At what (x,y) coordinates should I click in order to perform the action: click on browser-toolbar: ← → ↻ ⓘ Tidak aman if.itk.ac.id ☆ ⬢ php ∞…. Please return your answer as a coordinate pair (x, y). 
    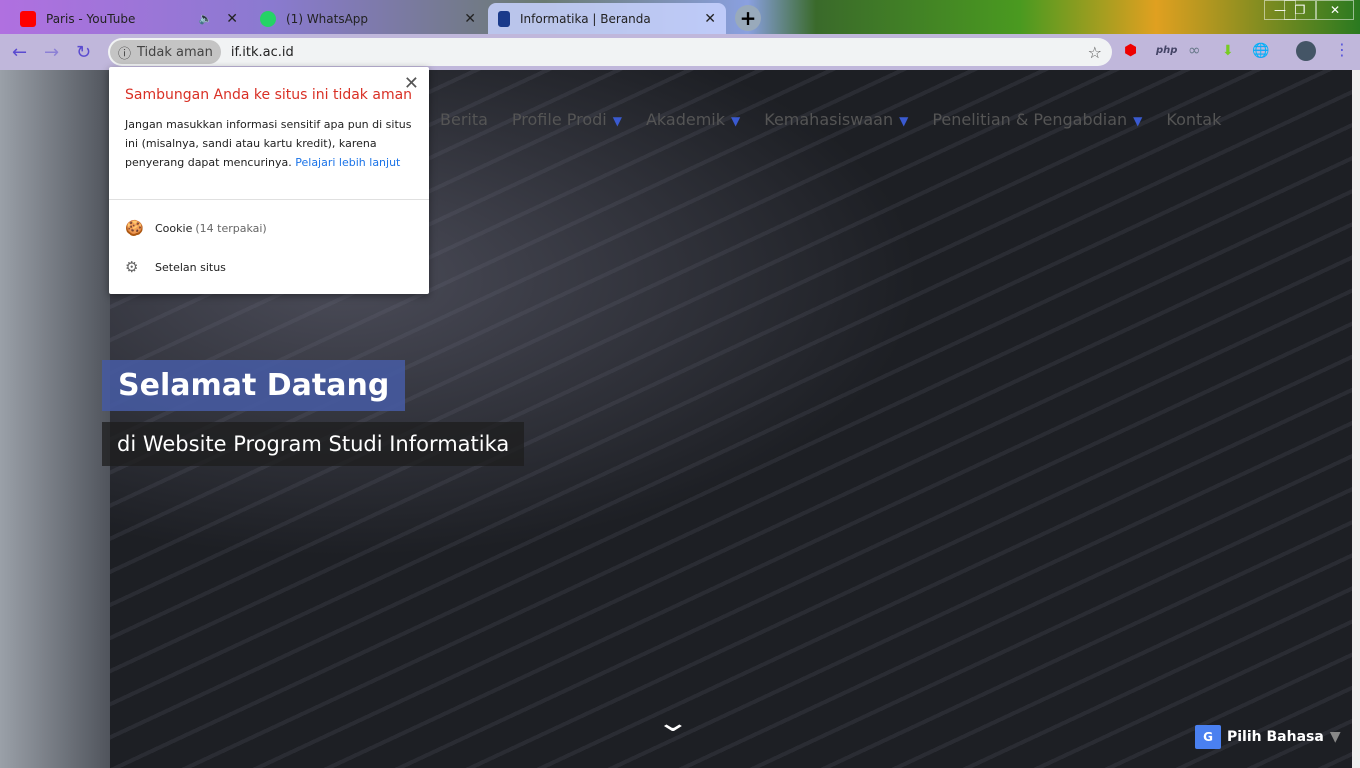
    Looking at the image, I should click on (680, 52).